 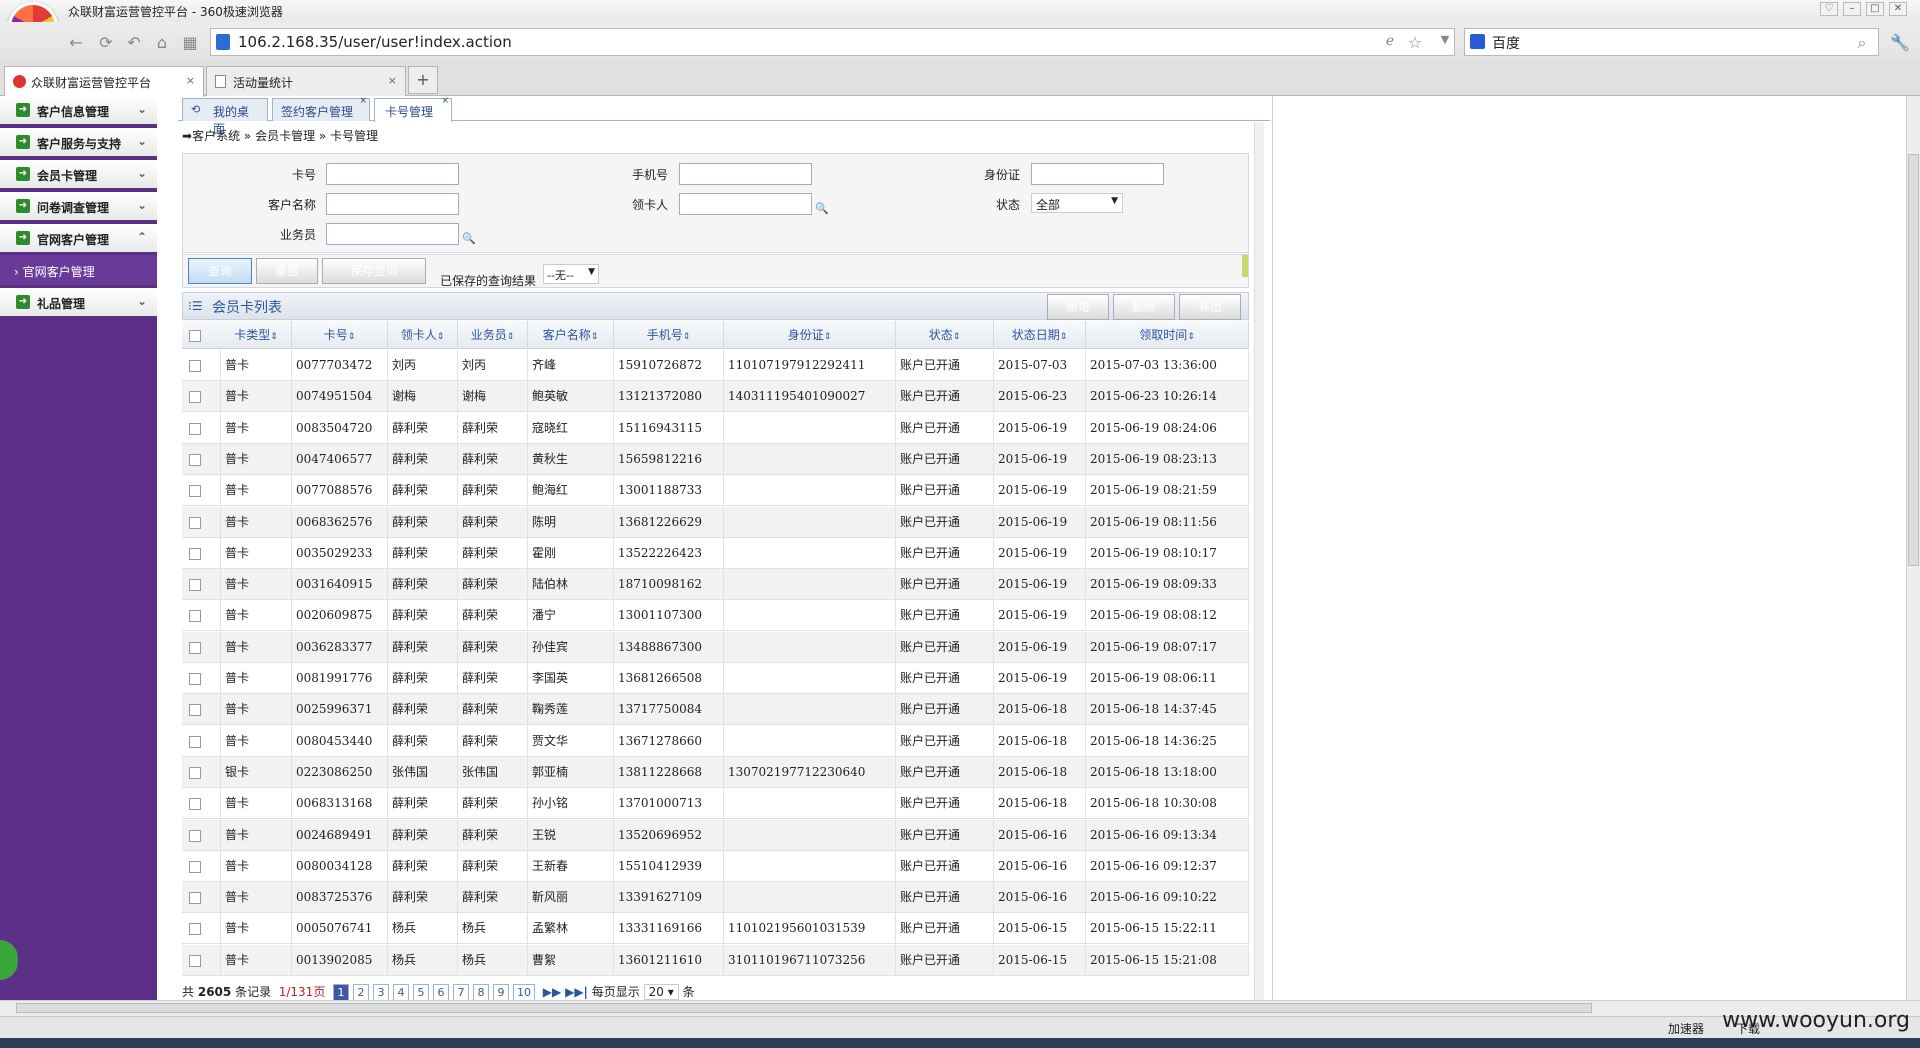 I want to click on minimize-button: –, so click(x=1852, y=9).